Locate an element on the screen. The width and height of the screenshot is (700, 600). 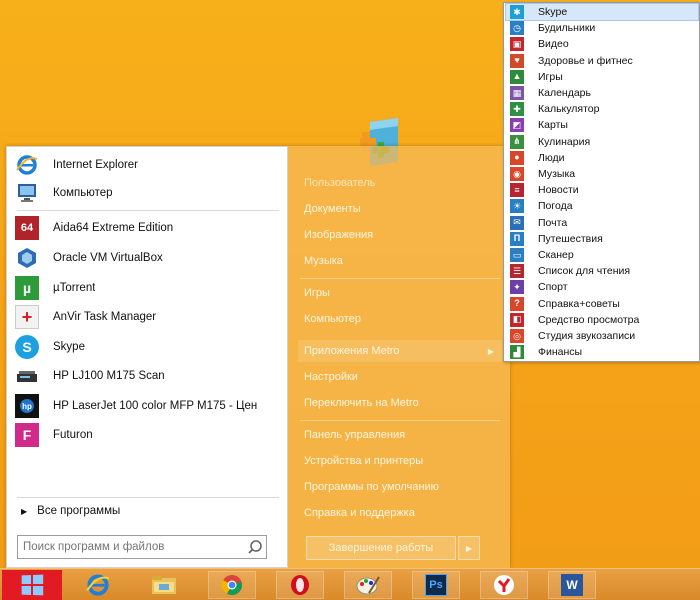
control-panel-link: Панель управления is located at coordinates (400, 435).